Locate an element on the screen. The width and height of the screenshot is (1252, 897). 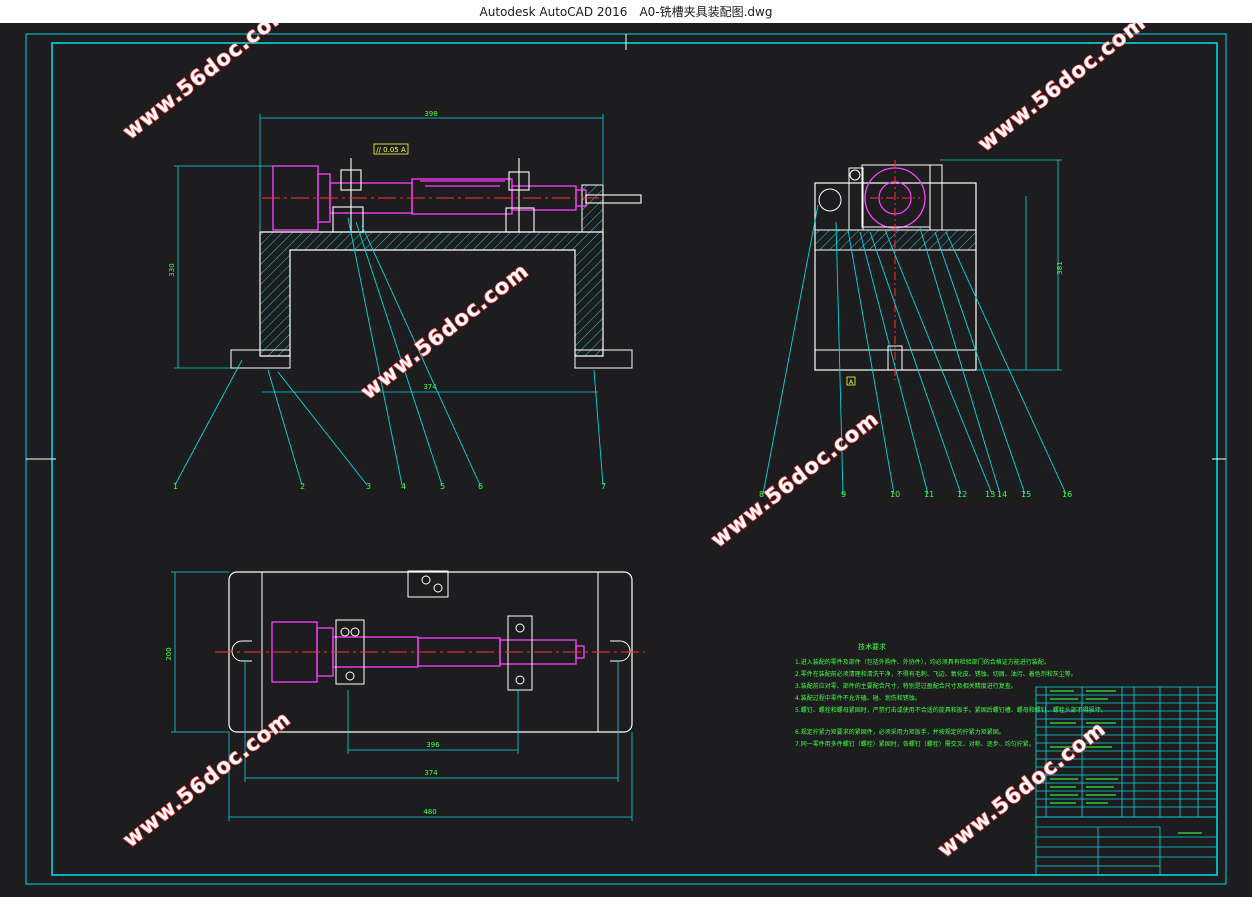
file-name: A0-铣槽夹具装配图.dwg is located at coordinates (706, 12).